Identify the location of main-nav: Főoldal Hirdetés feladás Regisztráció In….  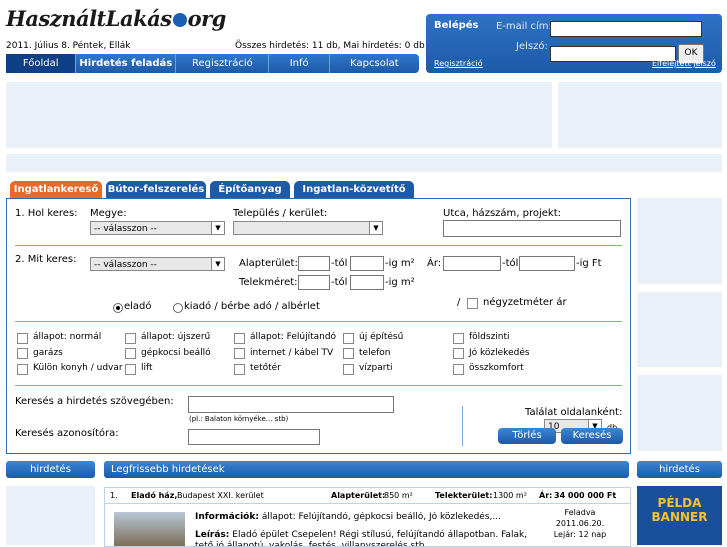
(212, 63).